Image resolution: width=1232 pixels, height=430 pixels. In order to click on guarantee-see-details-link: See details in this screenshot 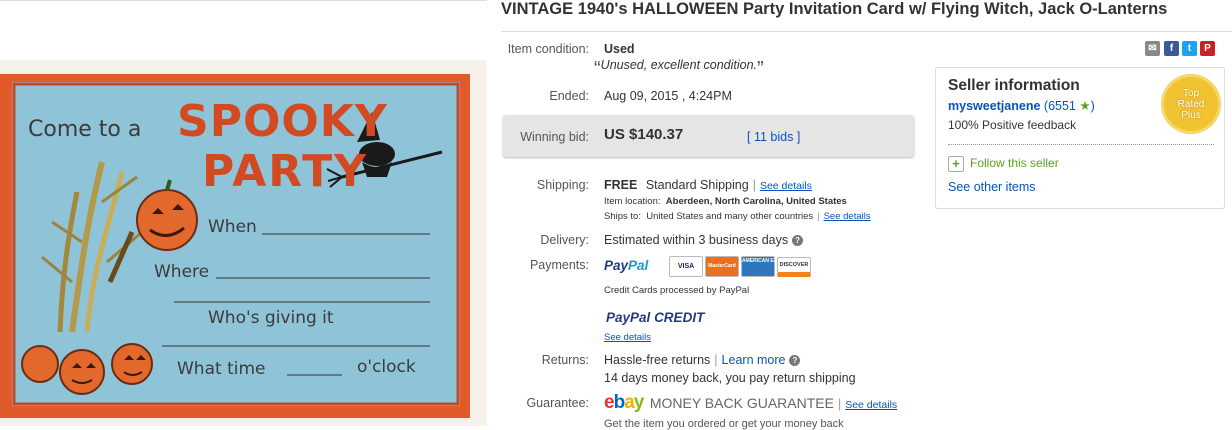, I will do `click(871, 405)`.